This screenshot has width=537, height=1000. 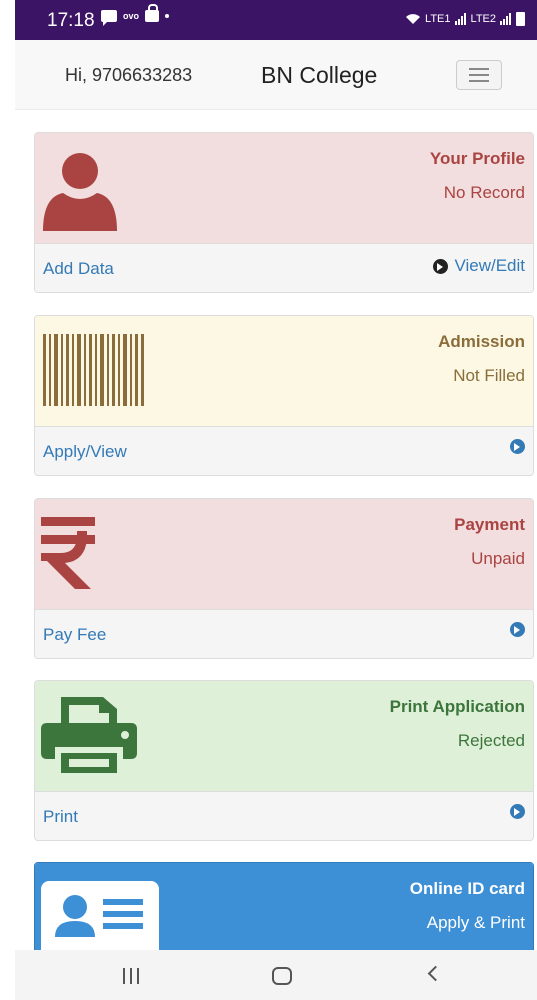 I want to click on payment-status: Unpaid, so click(x=498, y=558).